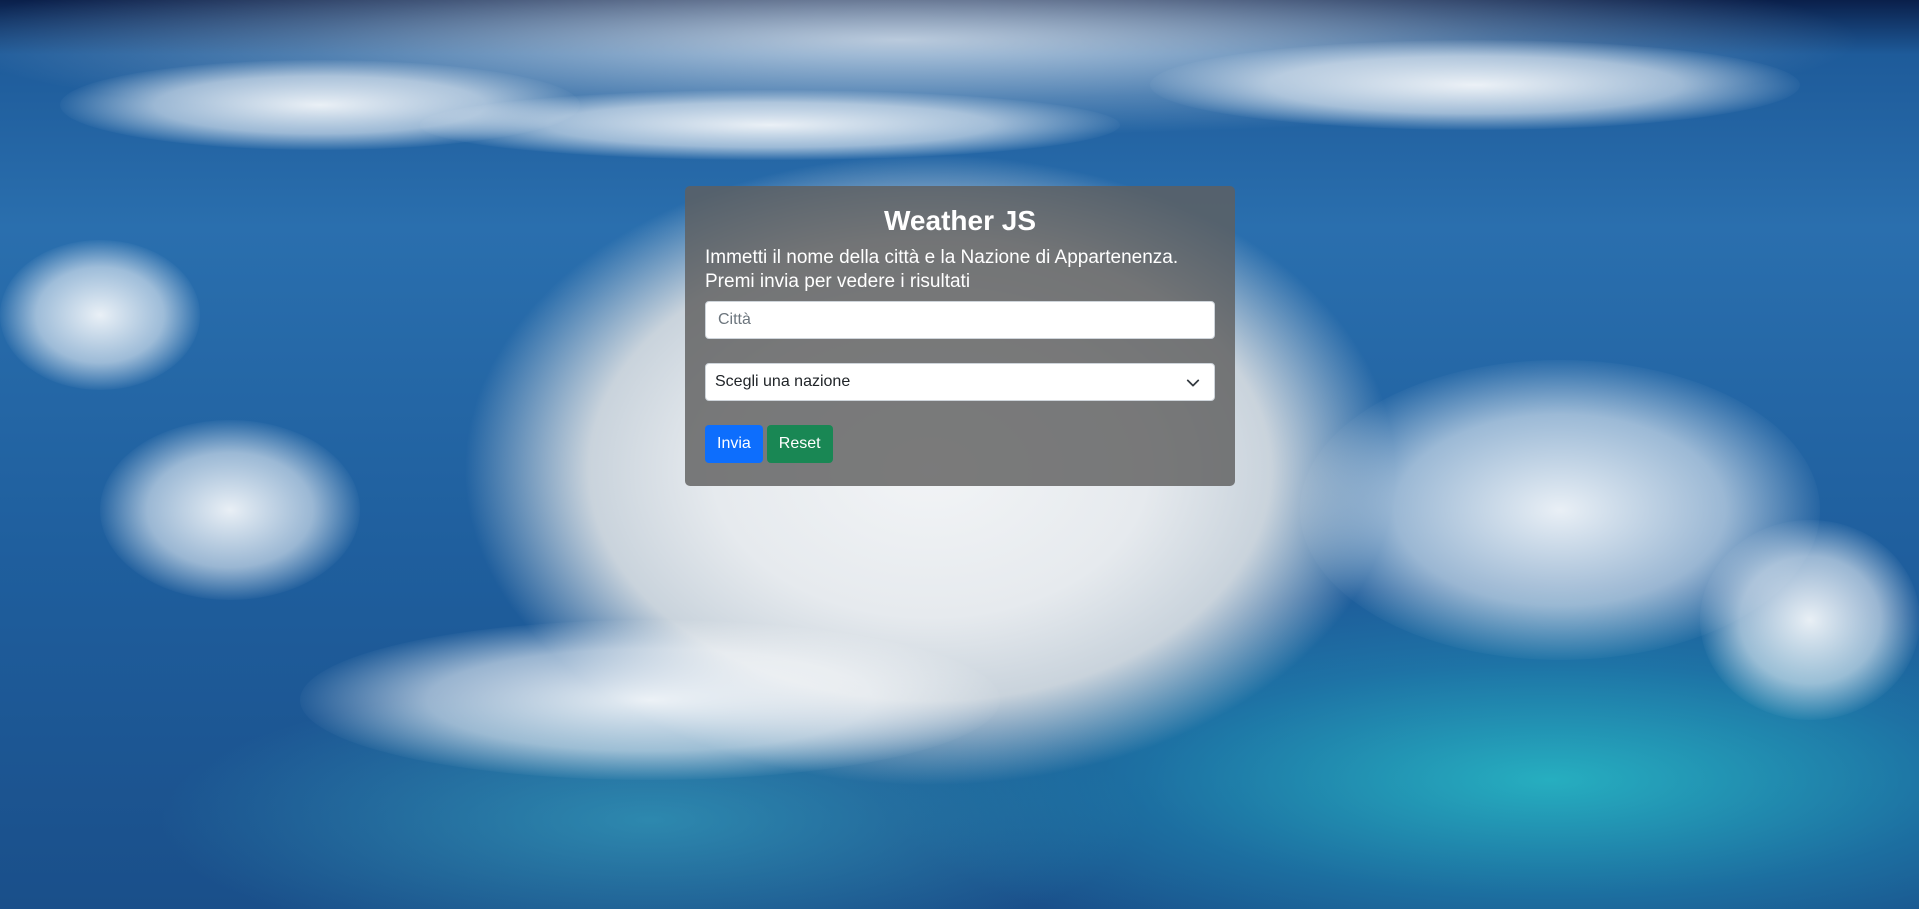 This screenshot has width=1919, height=909. I want to click on country-select: Scegli una nazione, so click(960, 382).